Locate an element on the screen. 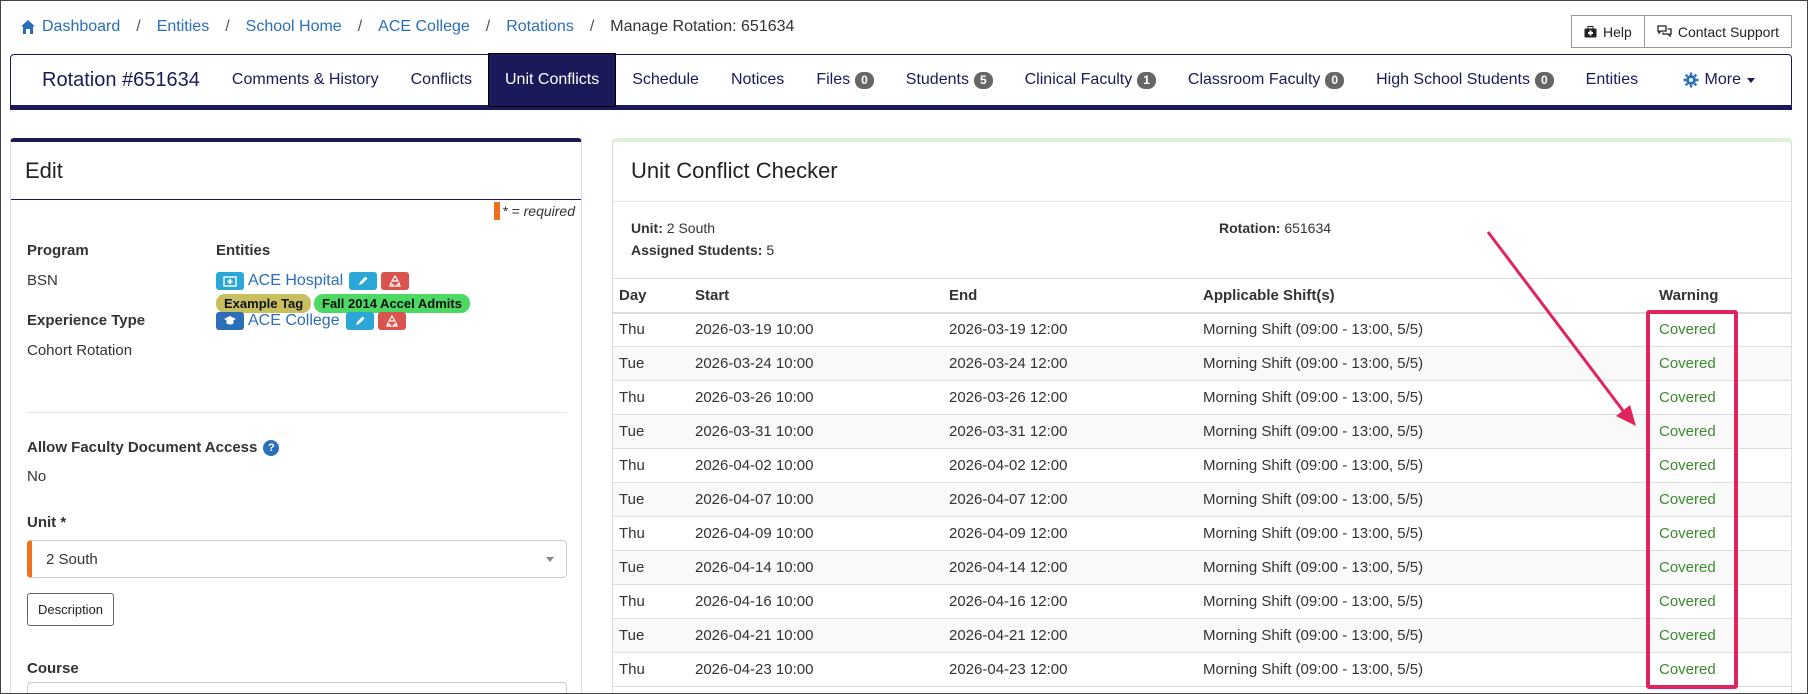 This screenshot has width=1808, height=694. start-cell: 2026-04-23 10:00 is located at coordinates (816, 669).